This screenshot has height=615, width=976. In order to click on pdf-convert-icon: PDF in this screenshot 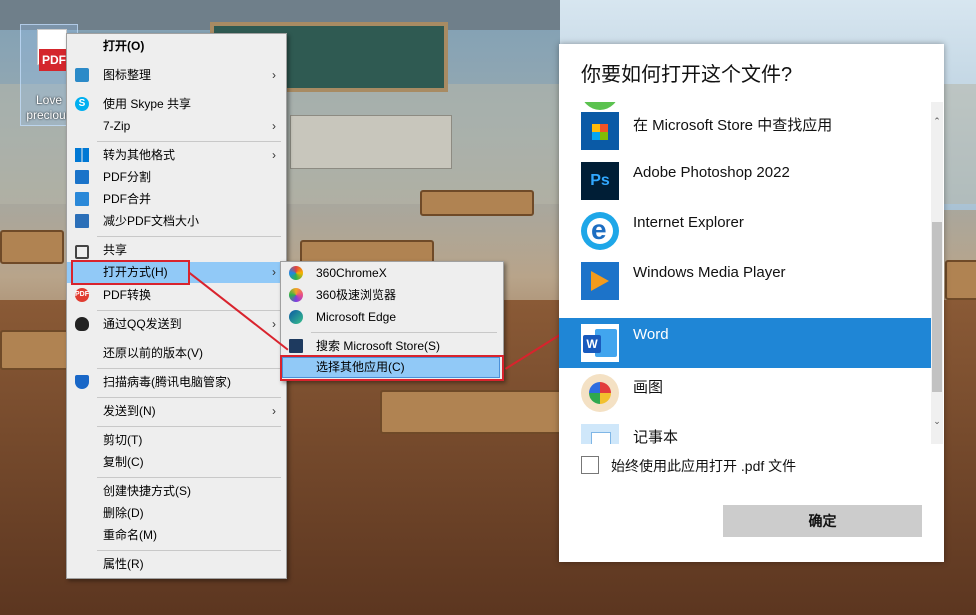, I will do `click(82, 295)`.